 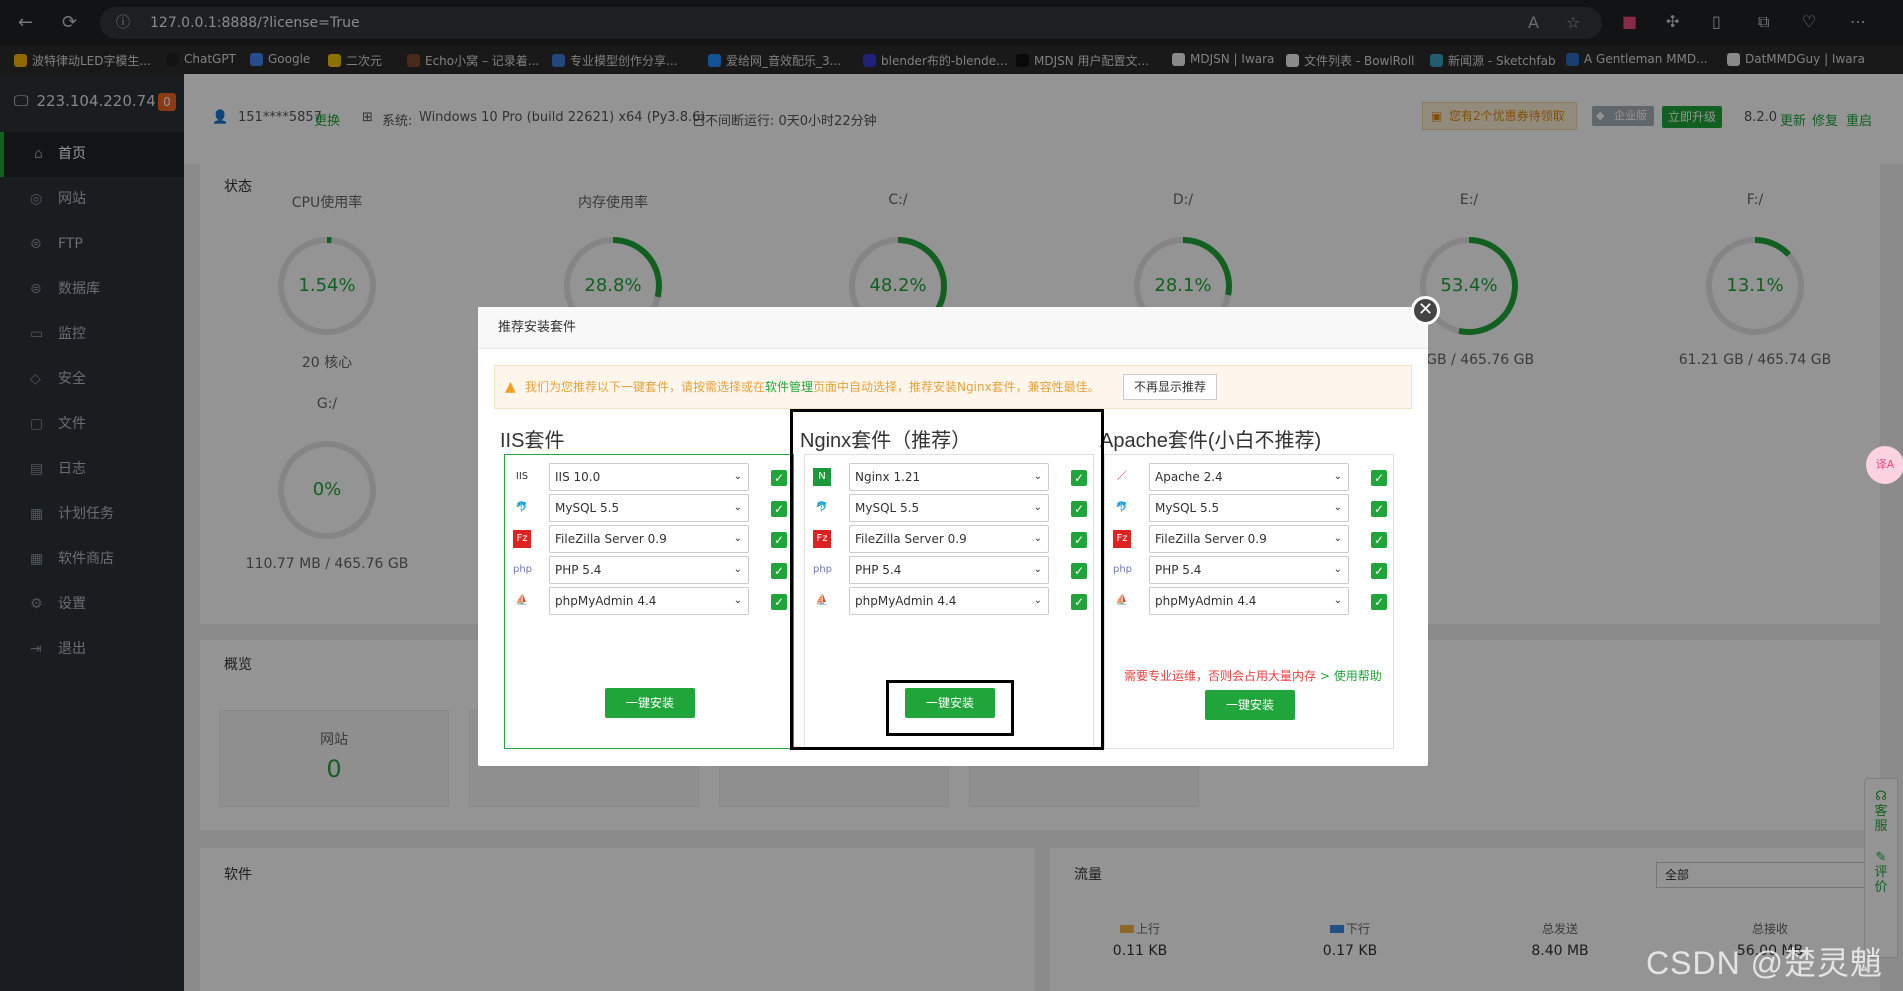 What do you see at coordinates (950, 708) in the screenshot?
I see `highlight-box-install-button` at bounding box center [950, 708].